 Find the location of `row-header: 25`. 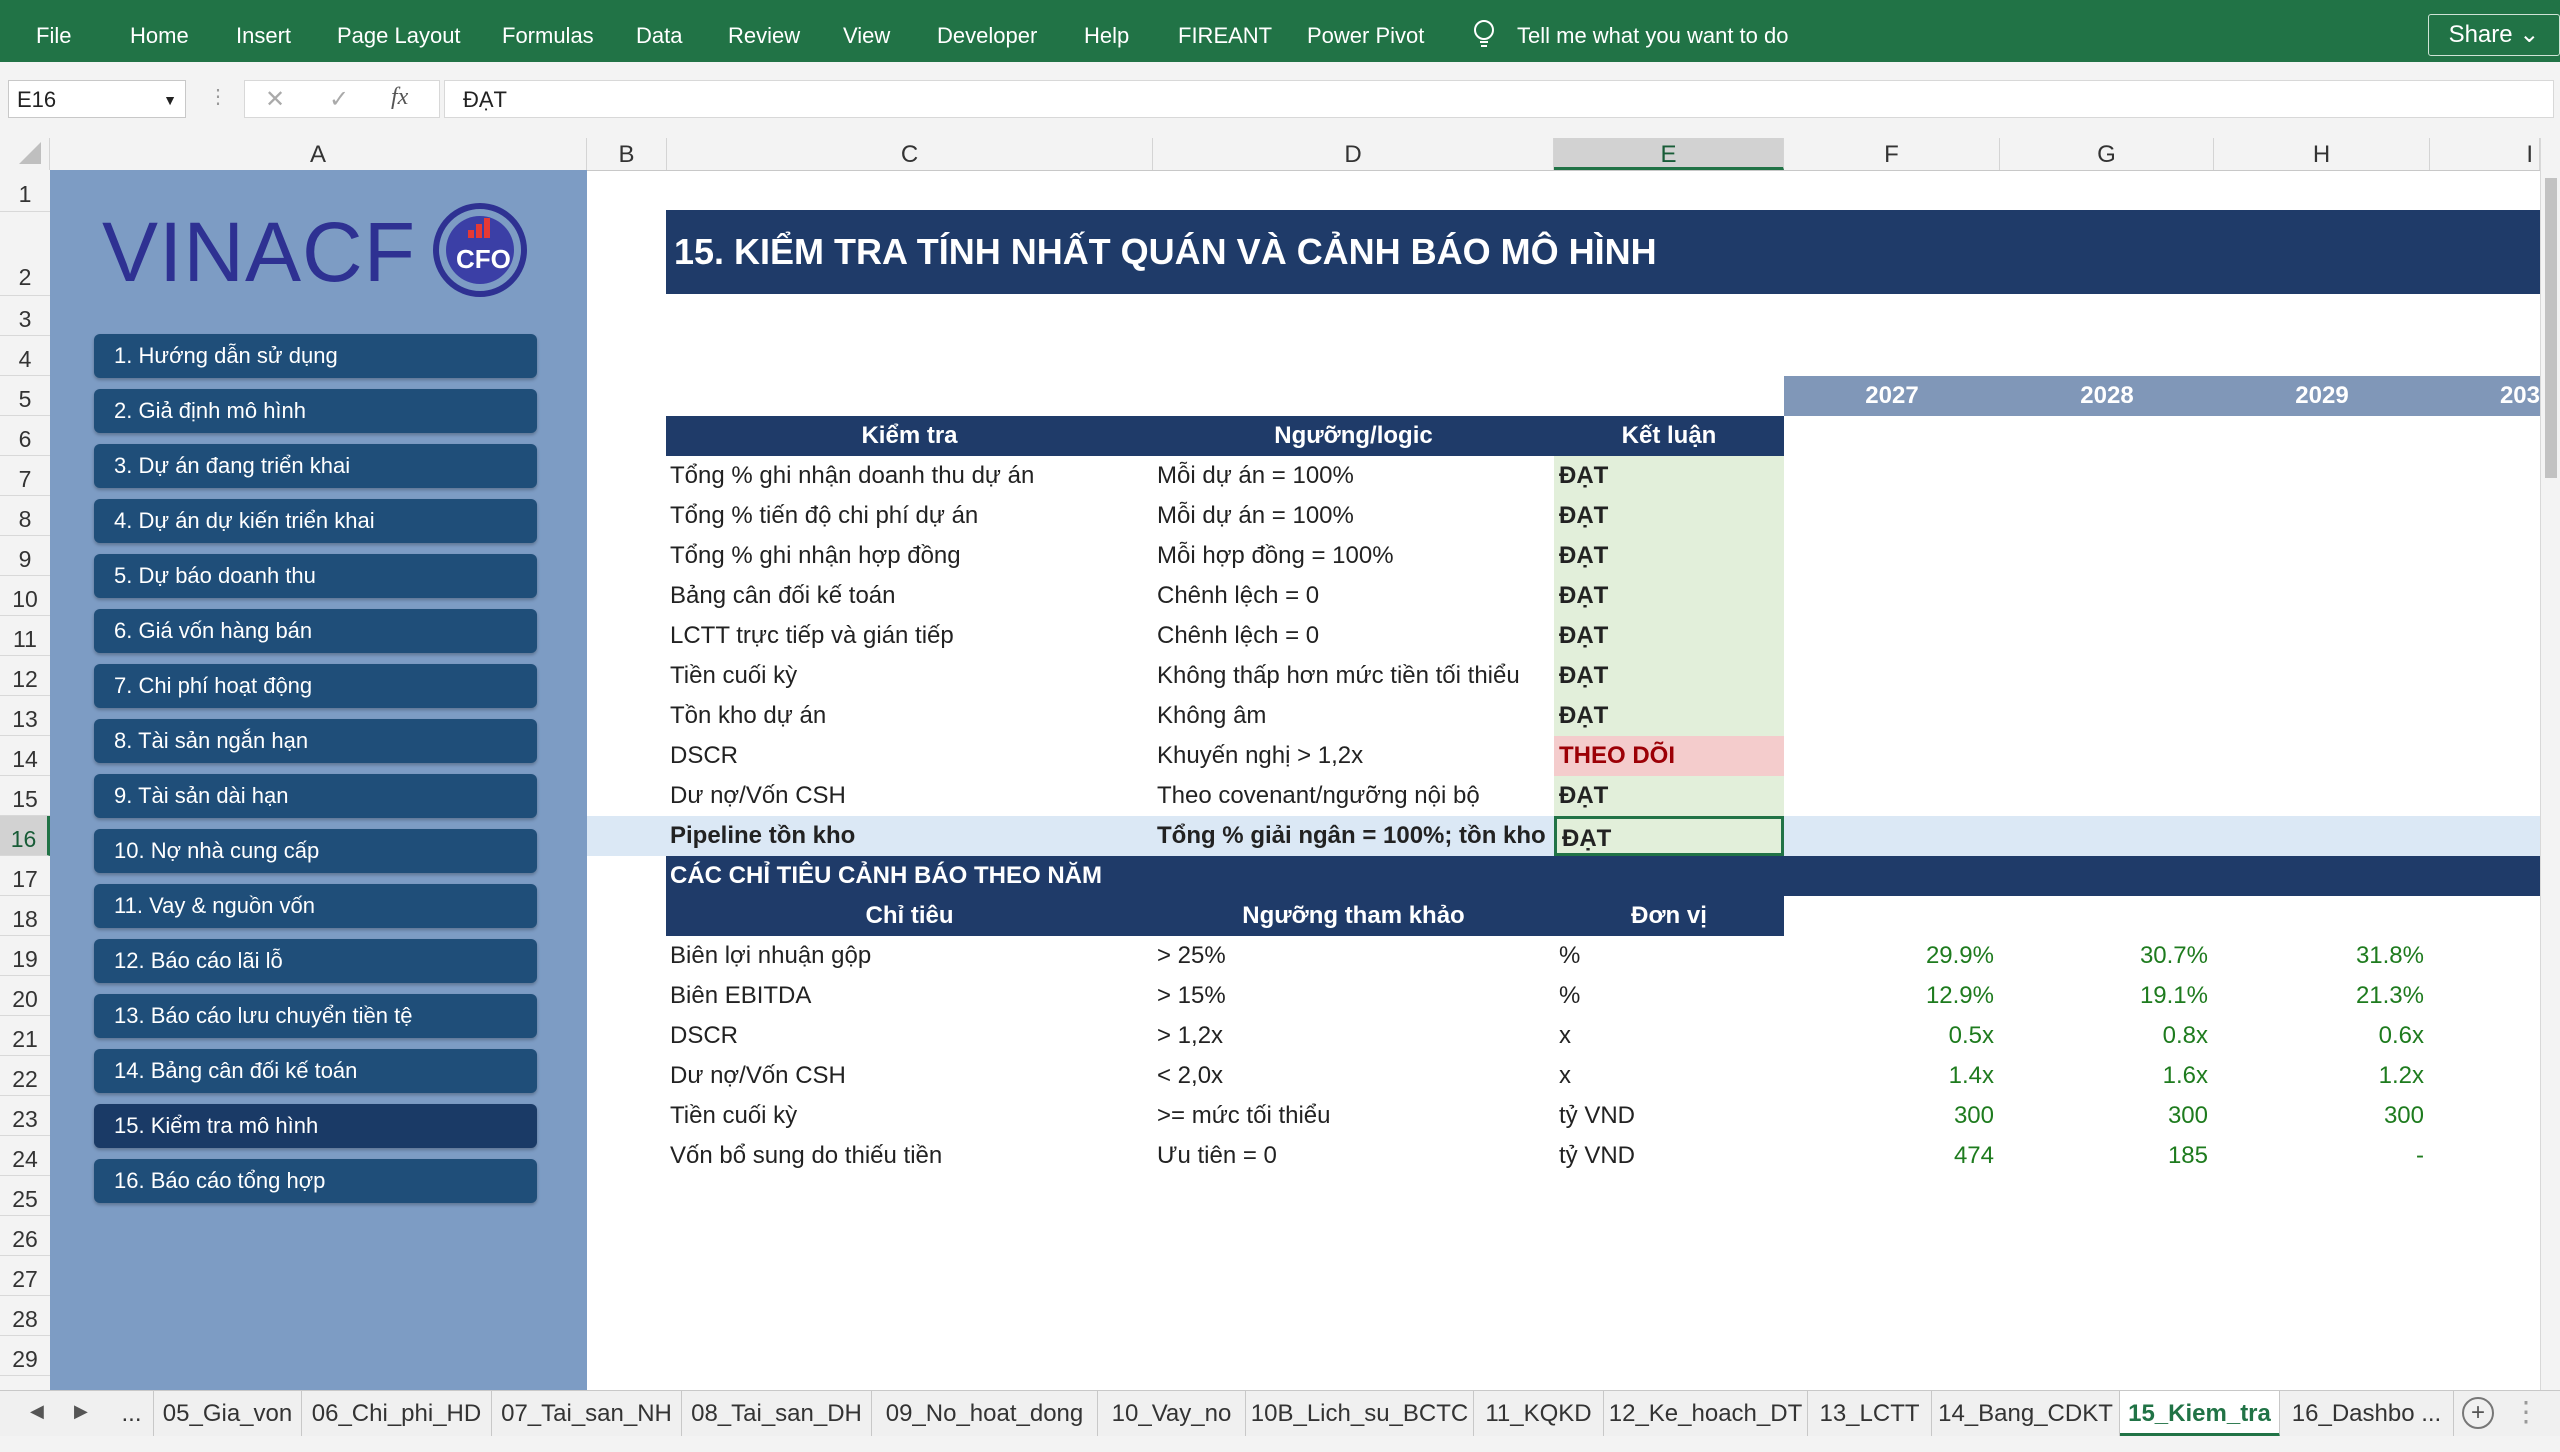

row-header: 25 is located at coordinates (25, 1196).